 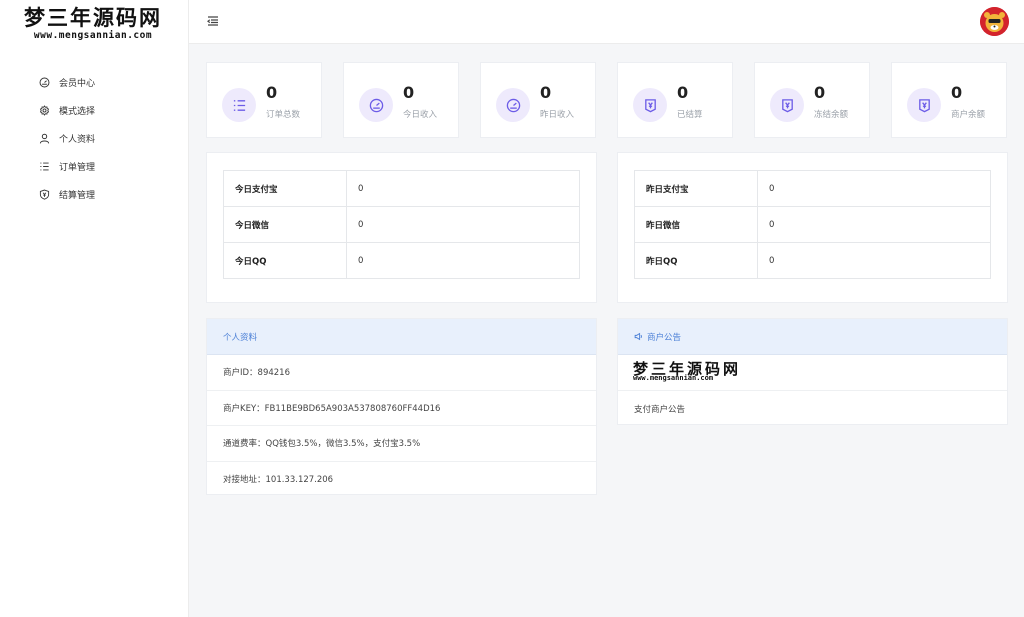 I want to click on merchant-id-row: 商户ID：894216, so click(x=401, y=373).